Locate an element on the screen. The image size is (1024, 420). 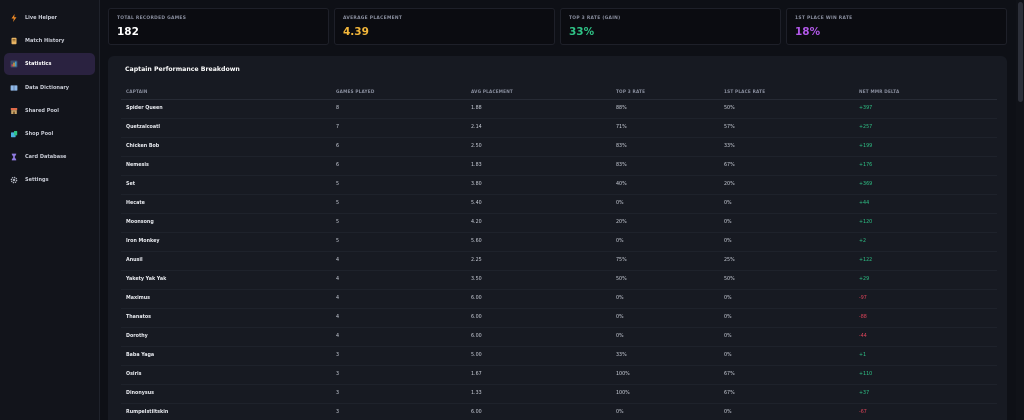
top3-rate-cell: 100% is located at coordinates (623, 393).